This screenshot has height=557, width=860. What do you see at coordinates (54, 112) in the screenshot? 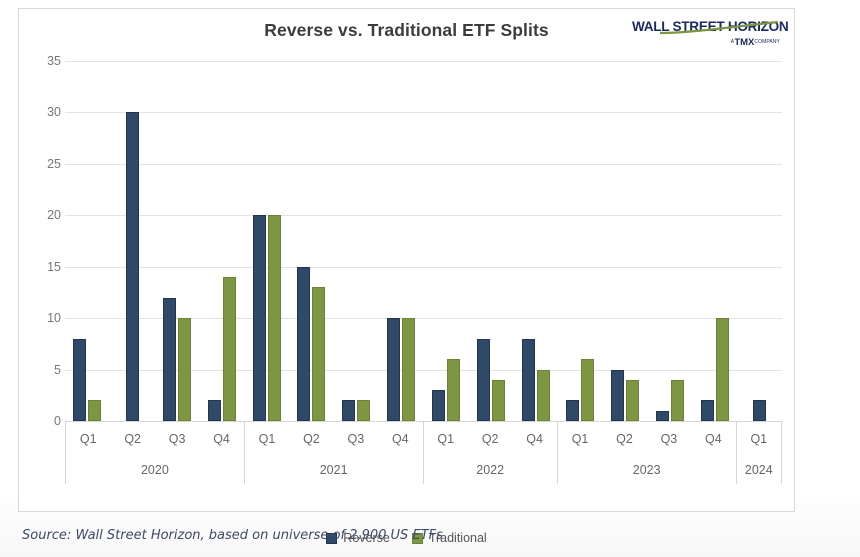
I see `y-axis-tick-label: 30` at bounding box center [54, 112].